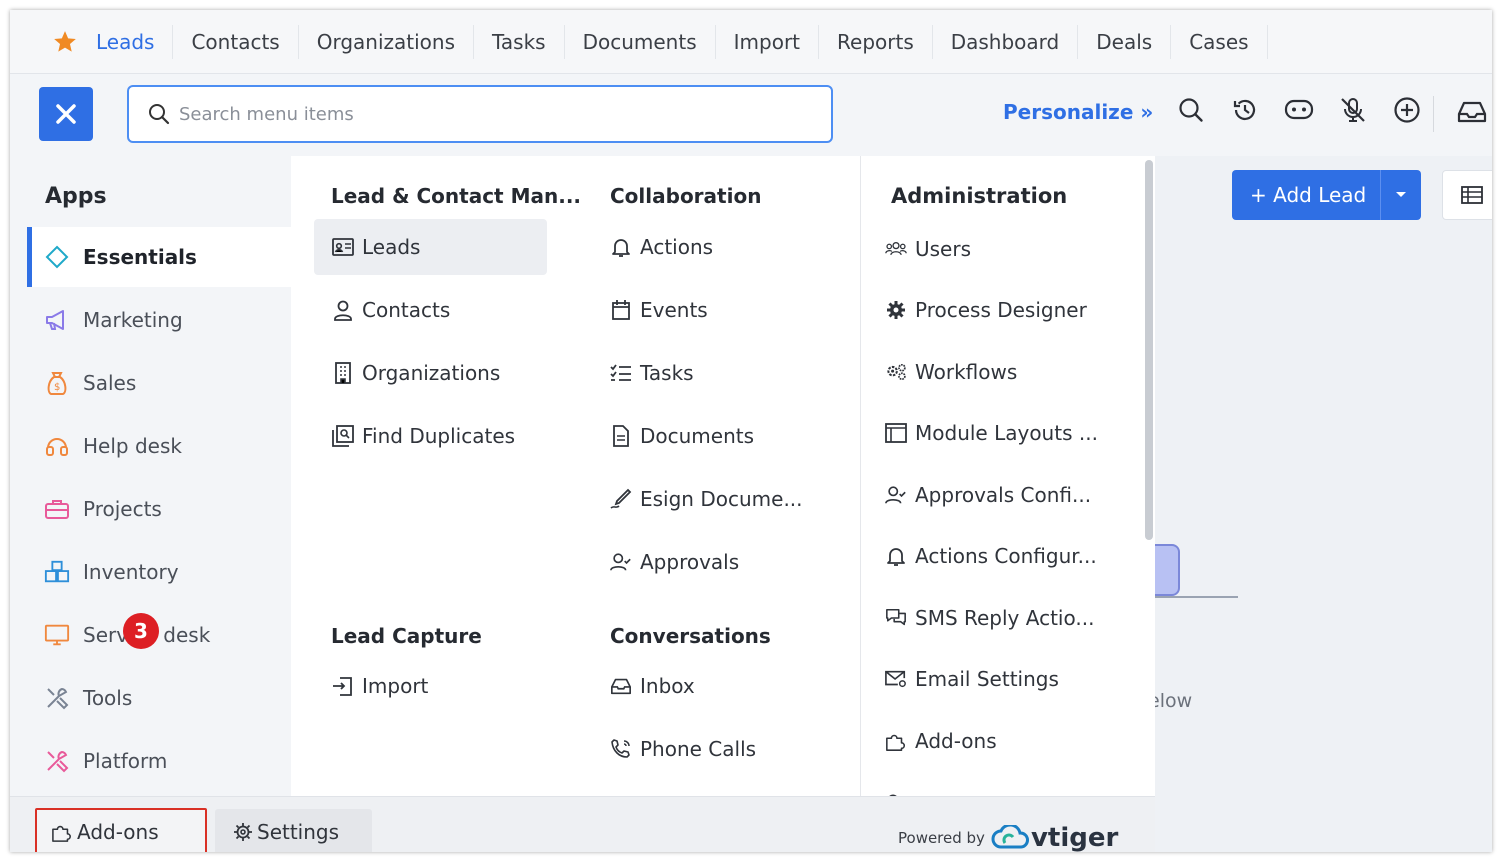 Image resolution: width=1502 pixels, height=862 pixels. What do you see at coordinates (57, 761) in the screenshot?
I see `platform-tools-icon` at bounding box center [57, 761].